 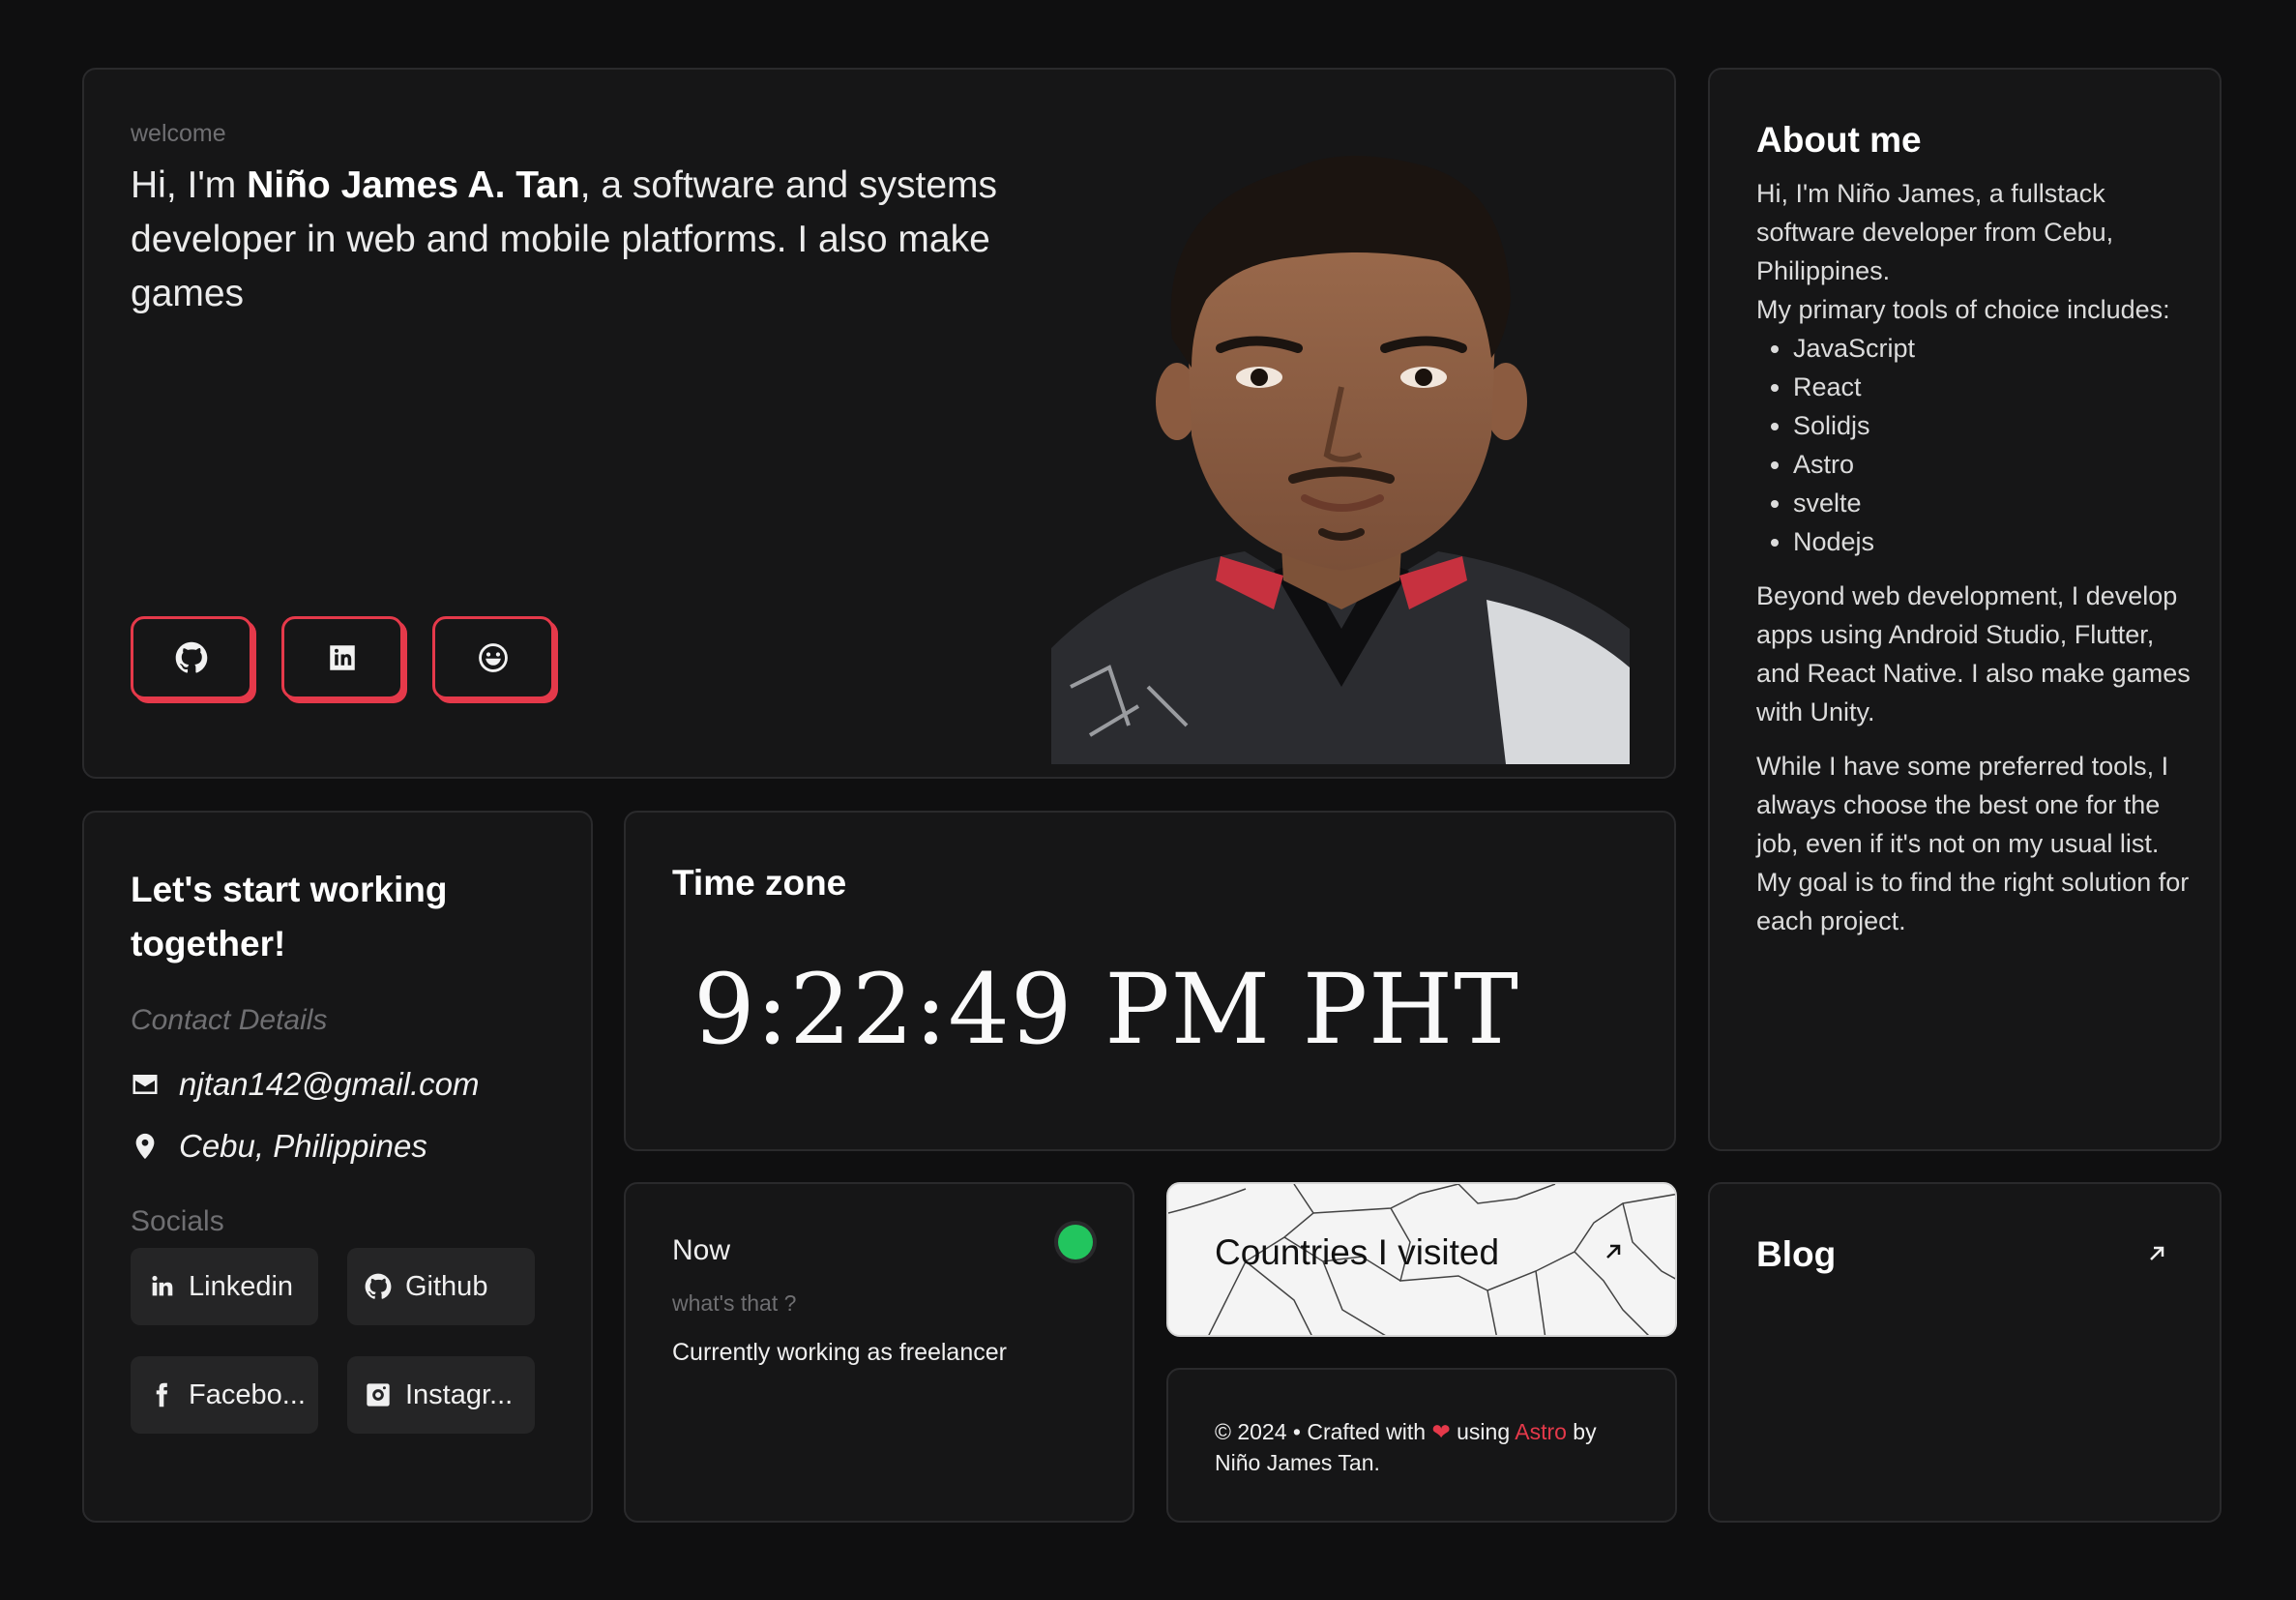 What do you see at coordinates (1992, 348) in the screenshot?
I see `list-item: JavaScript` at bounding box center [1992, 348].